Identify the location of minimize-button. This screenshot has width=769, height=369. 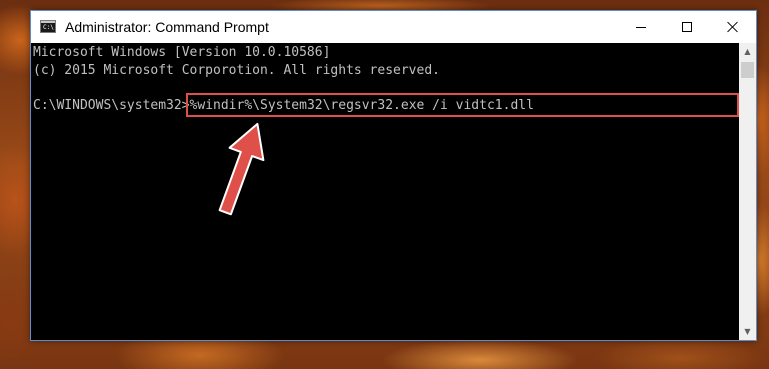
(641, 27).